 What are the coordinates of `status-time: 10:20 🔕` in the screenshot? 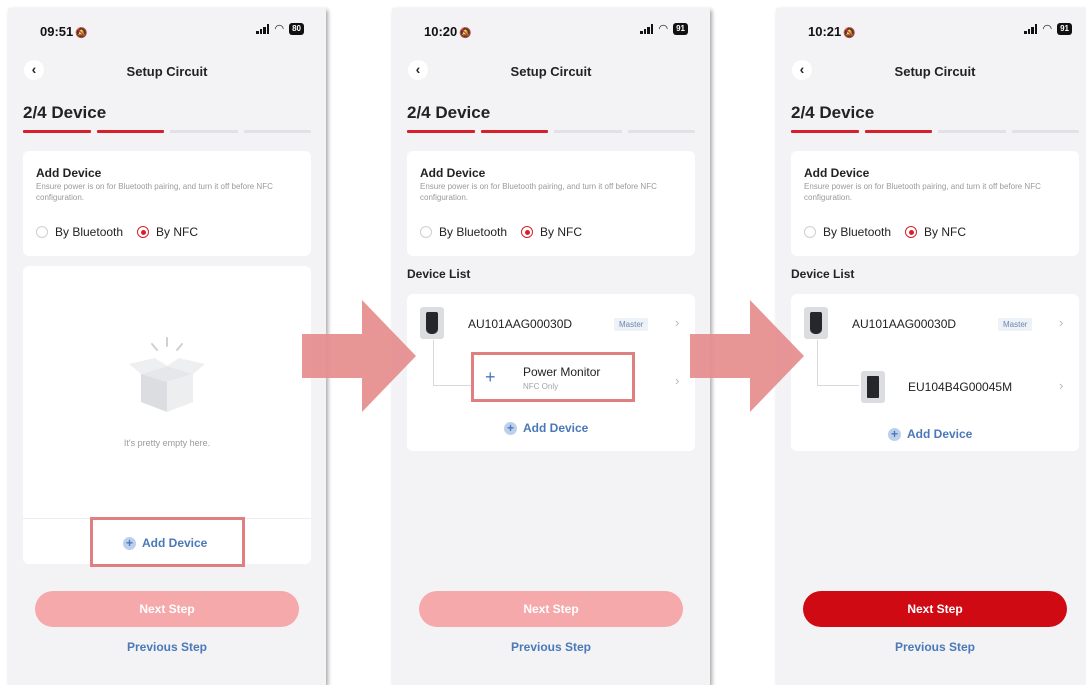 It's located at (448, 31).